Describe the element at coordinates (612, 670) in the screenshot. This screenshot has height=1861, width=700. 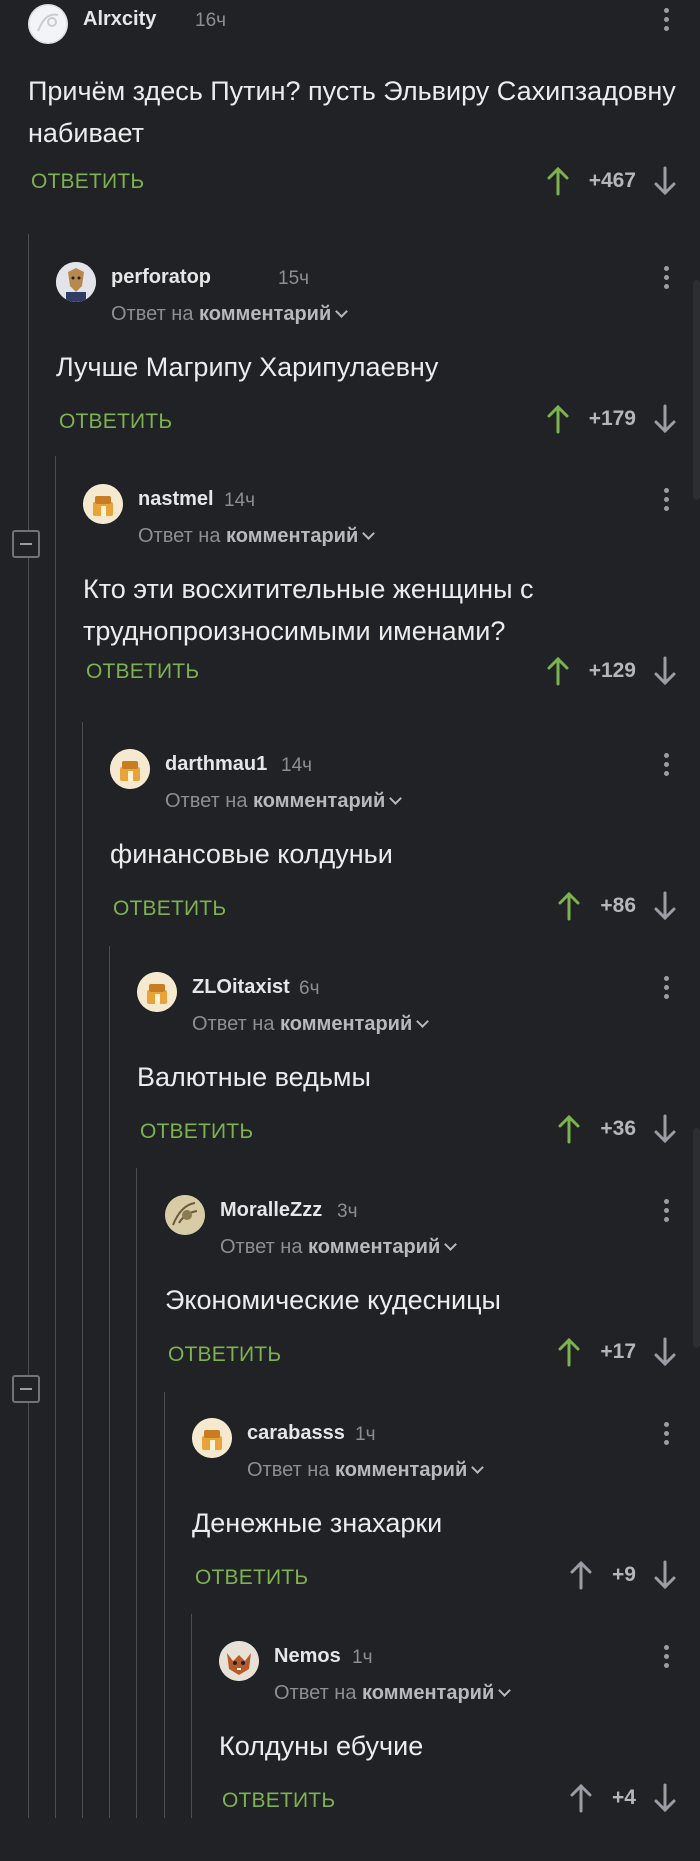
I see `comment-score: +129` at that location.